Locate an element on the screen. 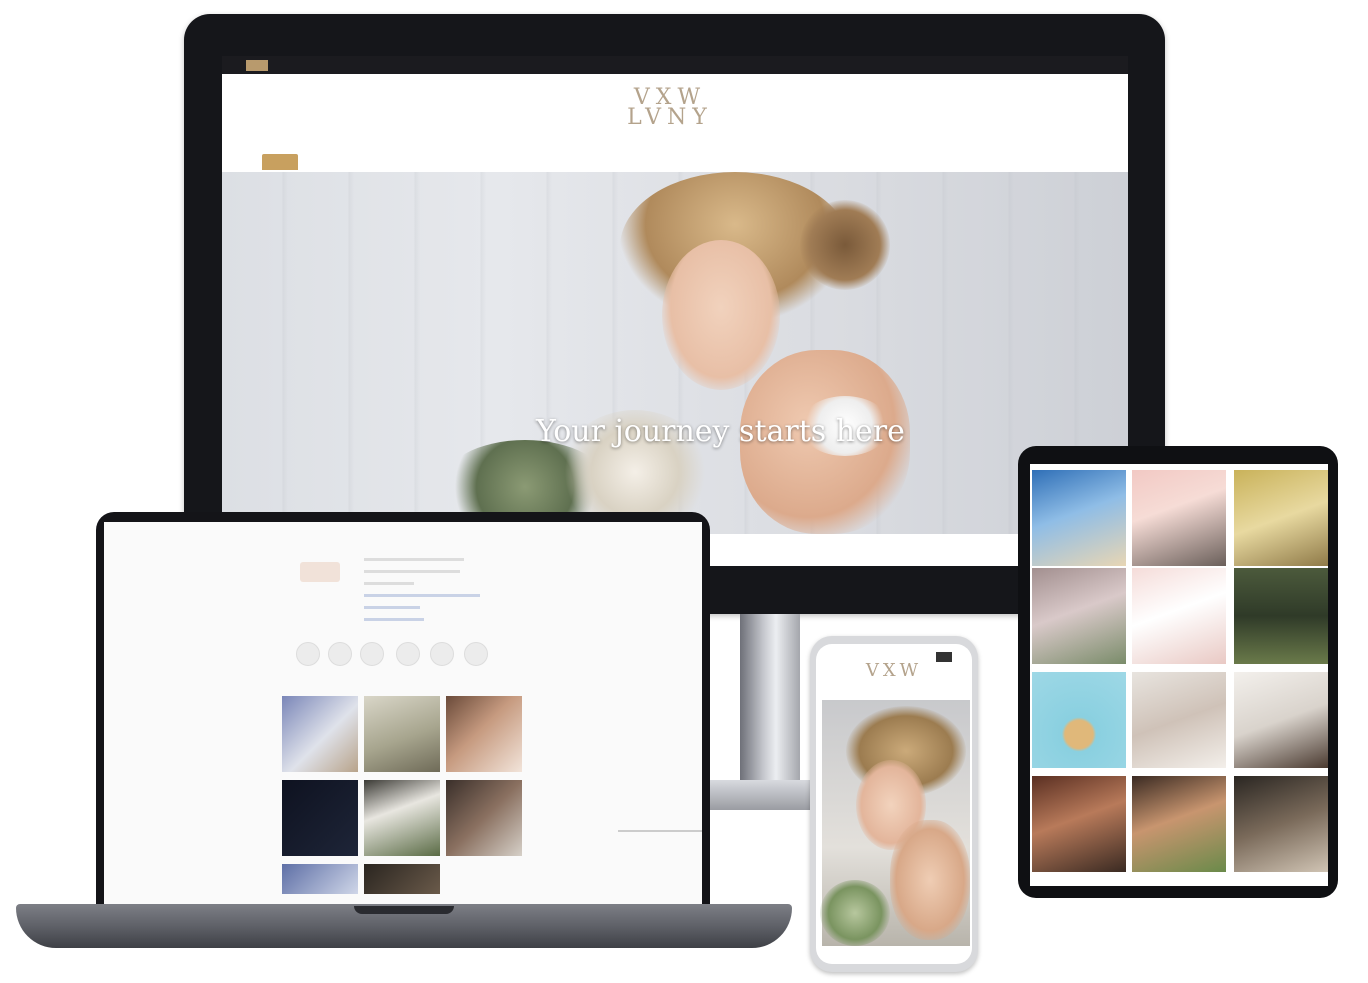 This screenshot has height=983, width=1368. hero-bride-bun is located at coordinates (845, 245).